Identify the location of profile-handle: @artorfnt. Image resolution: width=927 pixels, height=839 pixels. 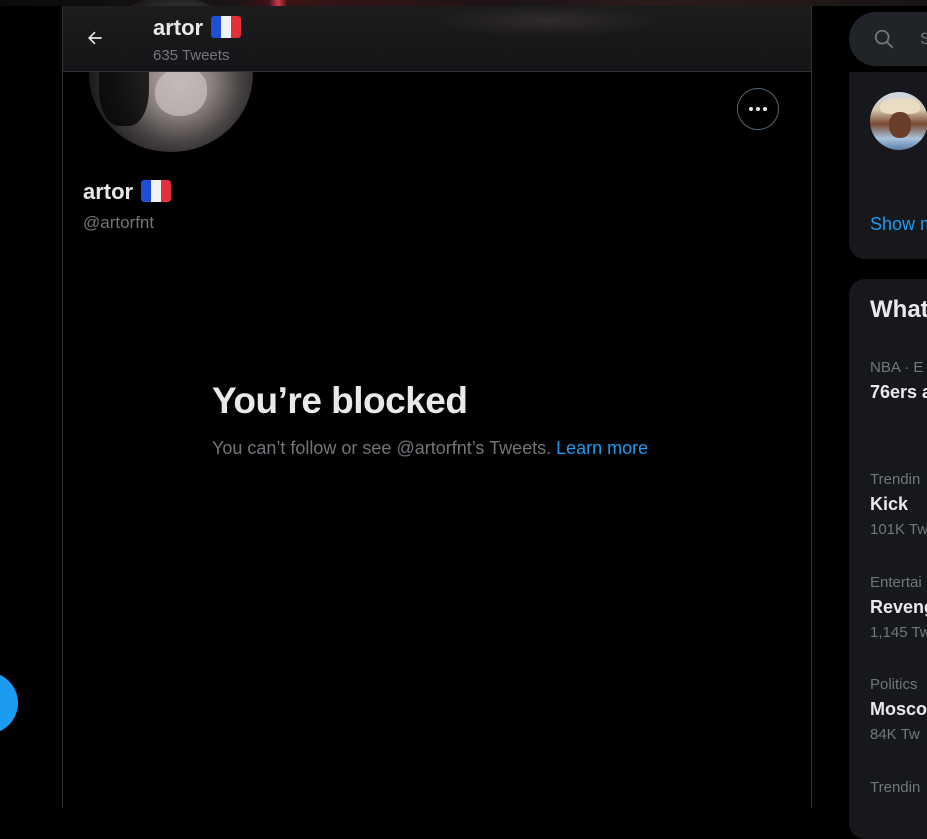
(119, 222).